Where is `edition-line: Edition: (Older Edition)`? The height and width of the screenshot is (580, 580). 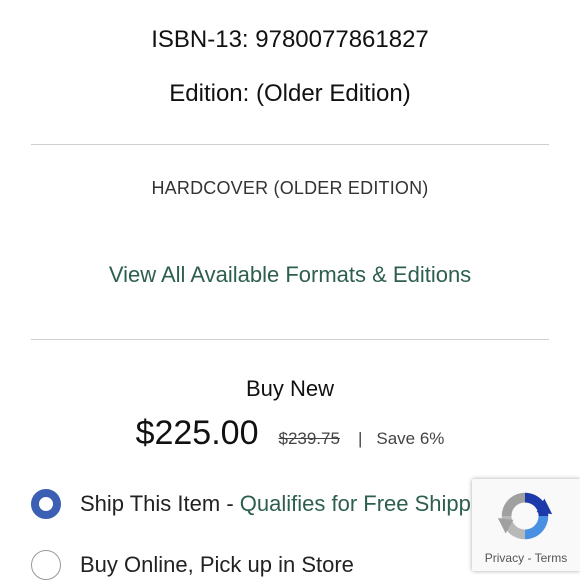 edition-line: Edition: (Older Edition) is located at coordinates (290, 93).